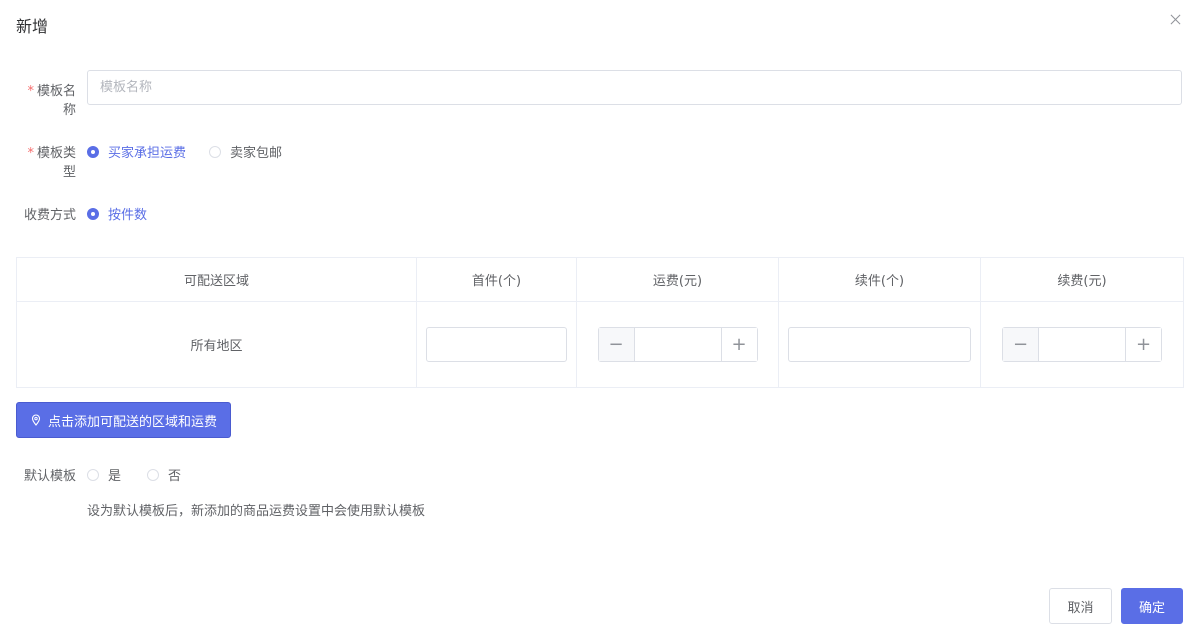 The image size is (1200, 641). I want to click on freight-value, so click(678, 344).